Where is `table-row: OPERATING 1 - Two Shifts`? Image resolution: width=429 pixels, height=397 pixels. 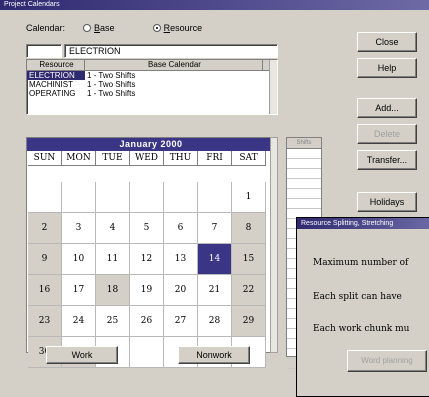 table-row: OPERATING 1 - Two Shifts is located at coordinates (152, 93).